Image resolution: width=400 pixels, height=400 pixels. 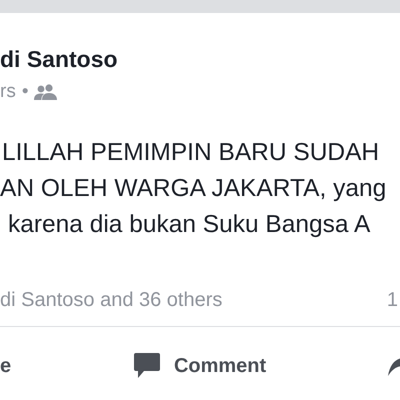 What do you see at coordinates (189, 225) in the screenshot?
I see `post-text-line: karena dia bukan Suku Bangsa A` at bounding box center [189, 225].